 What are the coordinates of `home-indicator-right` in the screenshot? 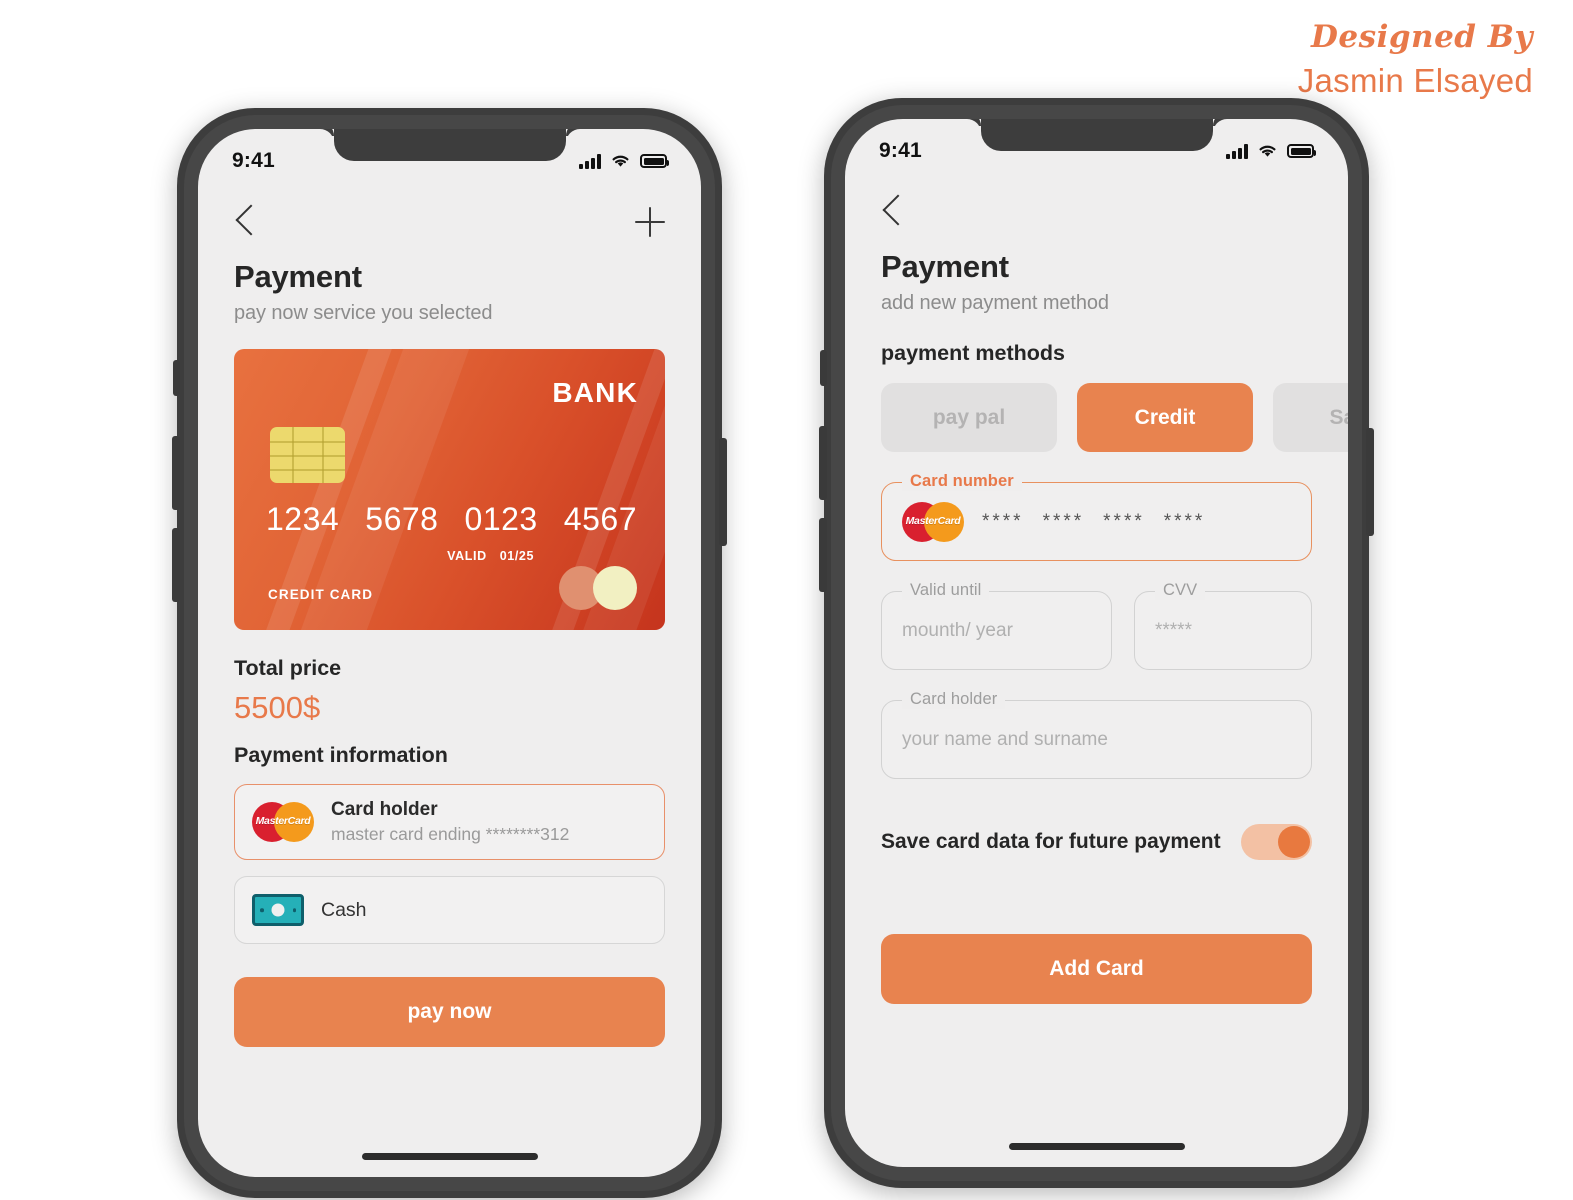 It's located at (1096, 1146).